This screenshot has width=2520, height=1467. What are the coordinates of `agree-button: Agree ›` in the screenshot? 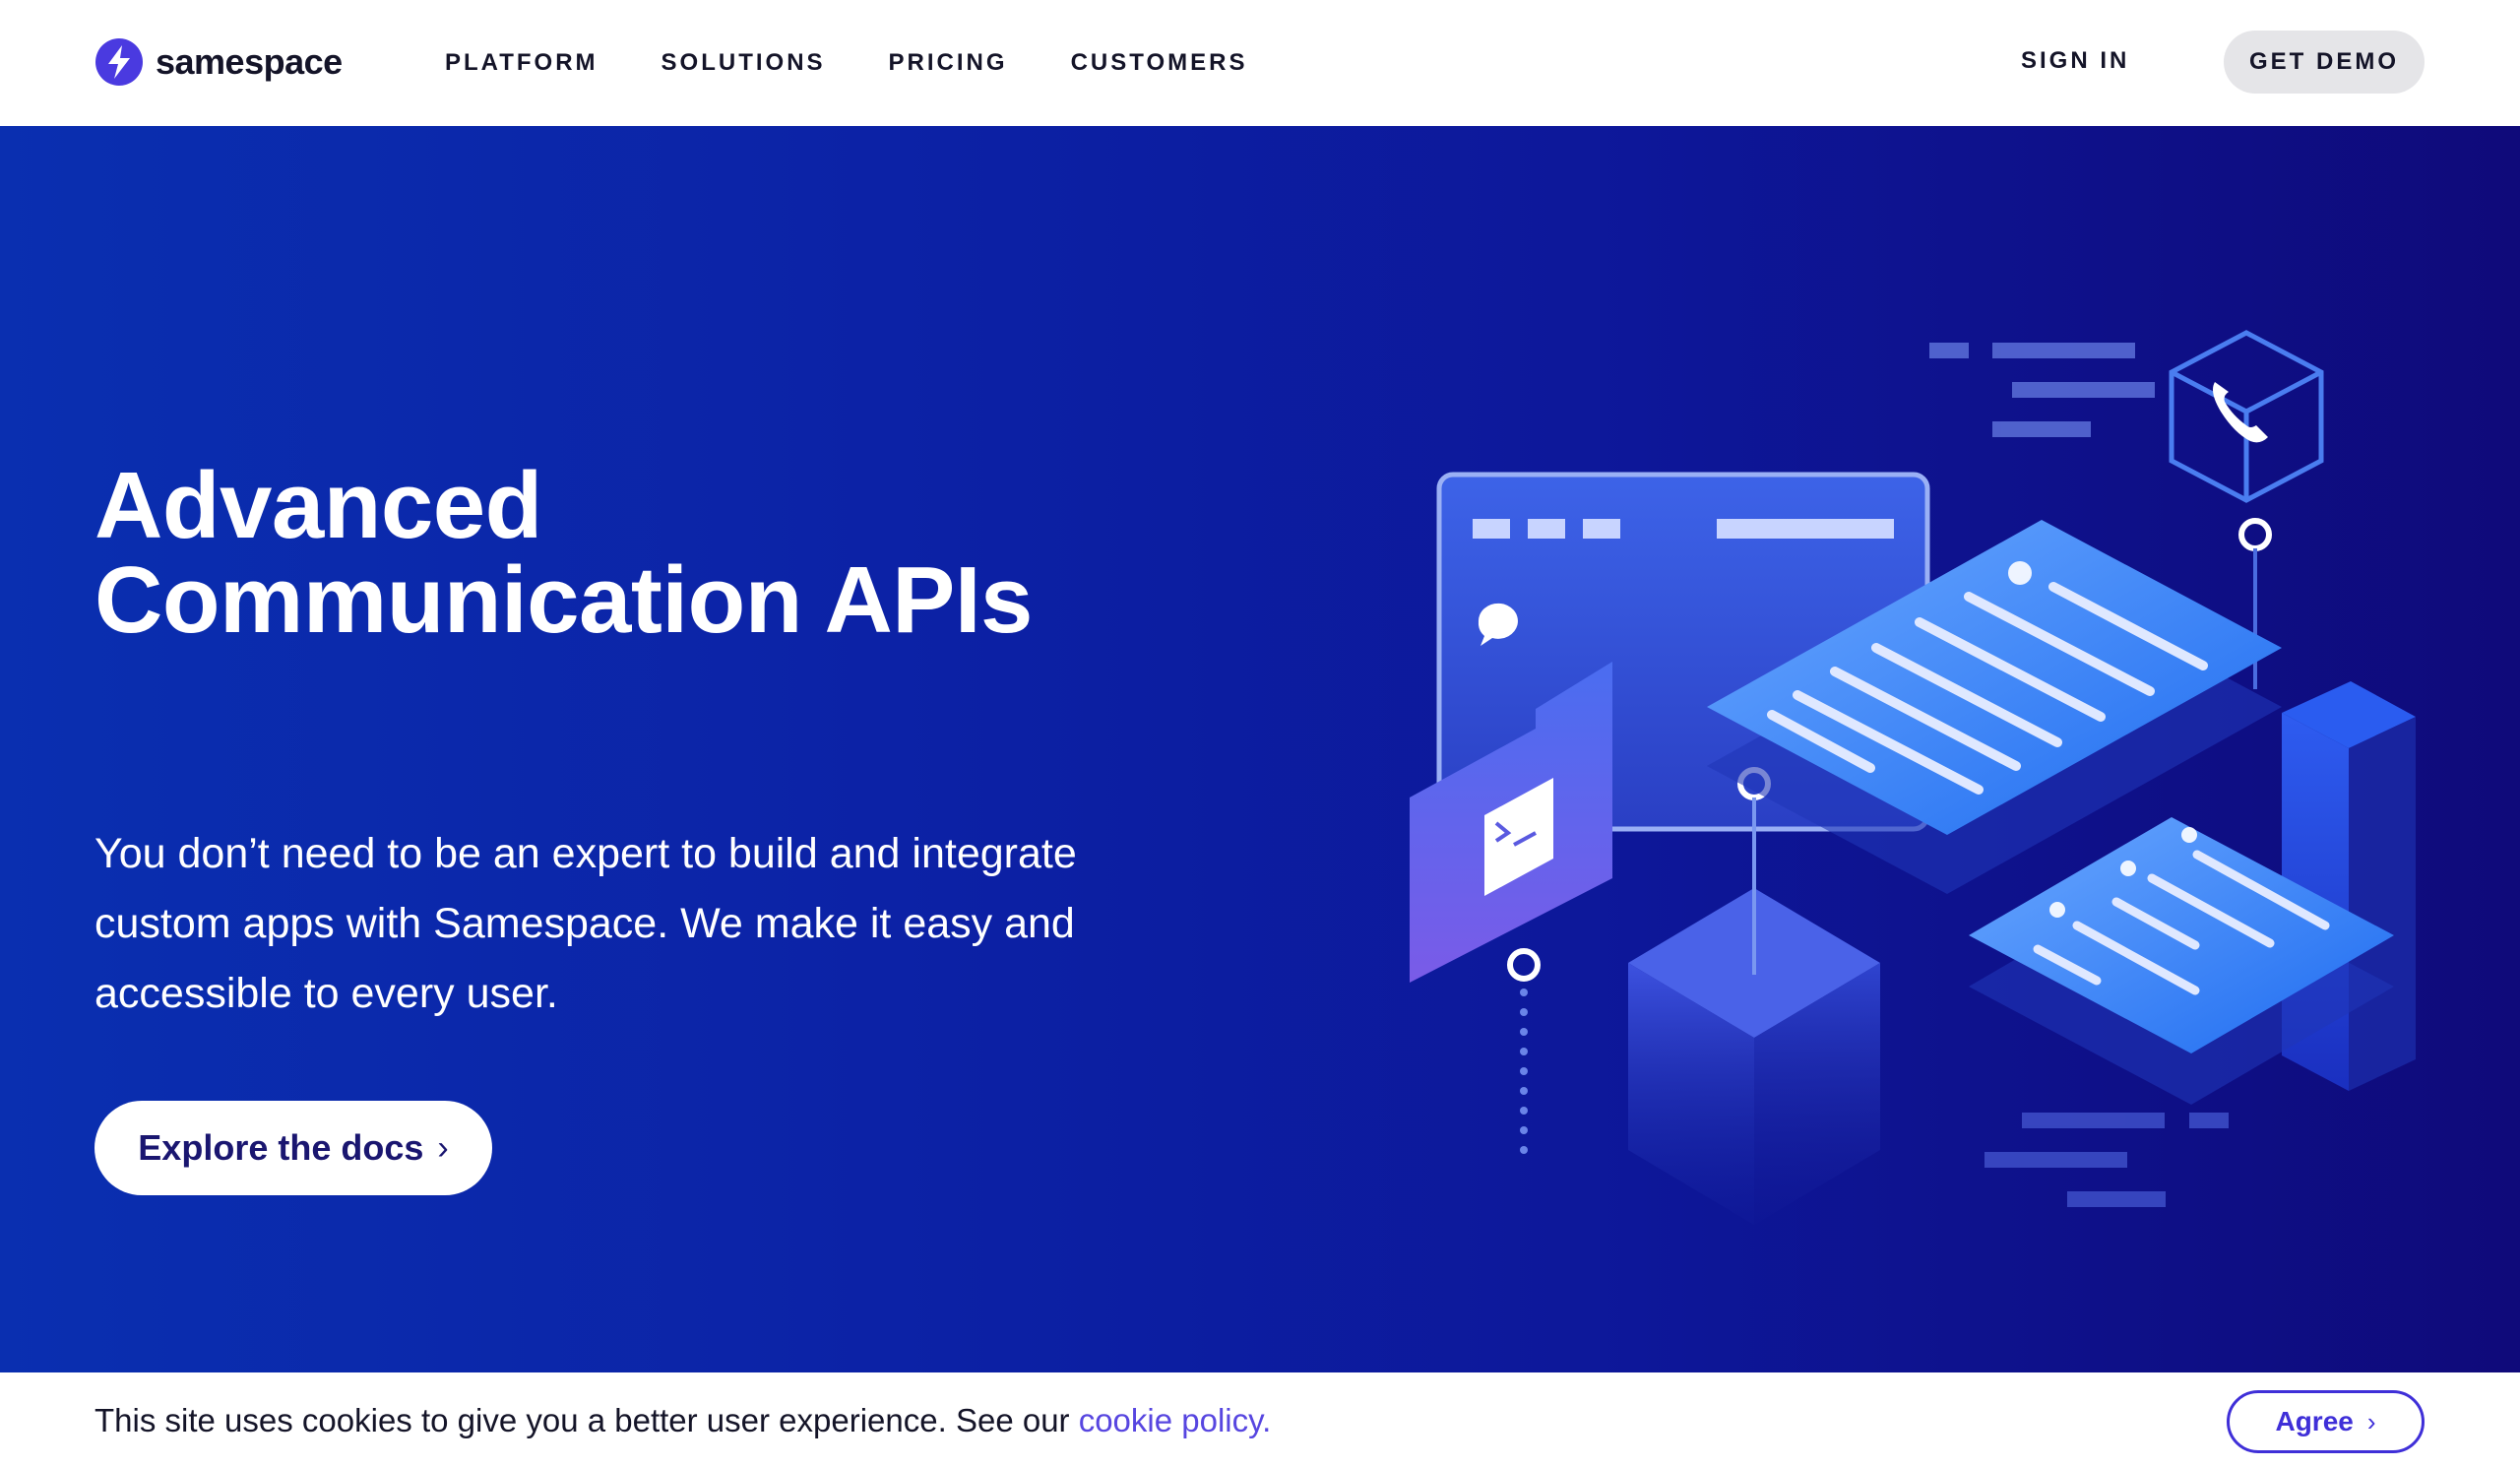 It's located at (2326, 1421).